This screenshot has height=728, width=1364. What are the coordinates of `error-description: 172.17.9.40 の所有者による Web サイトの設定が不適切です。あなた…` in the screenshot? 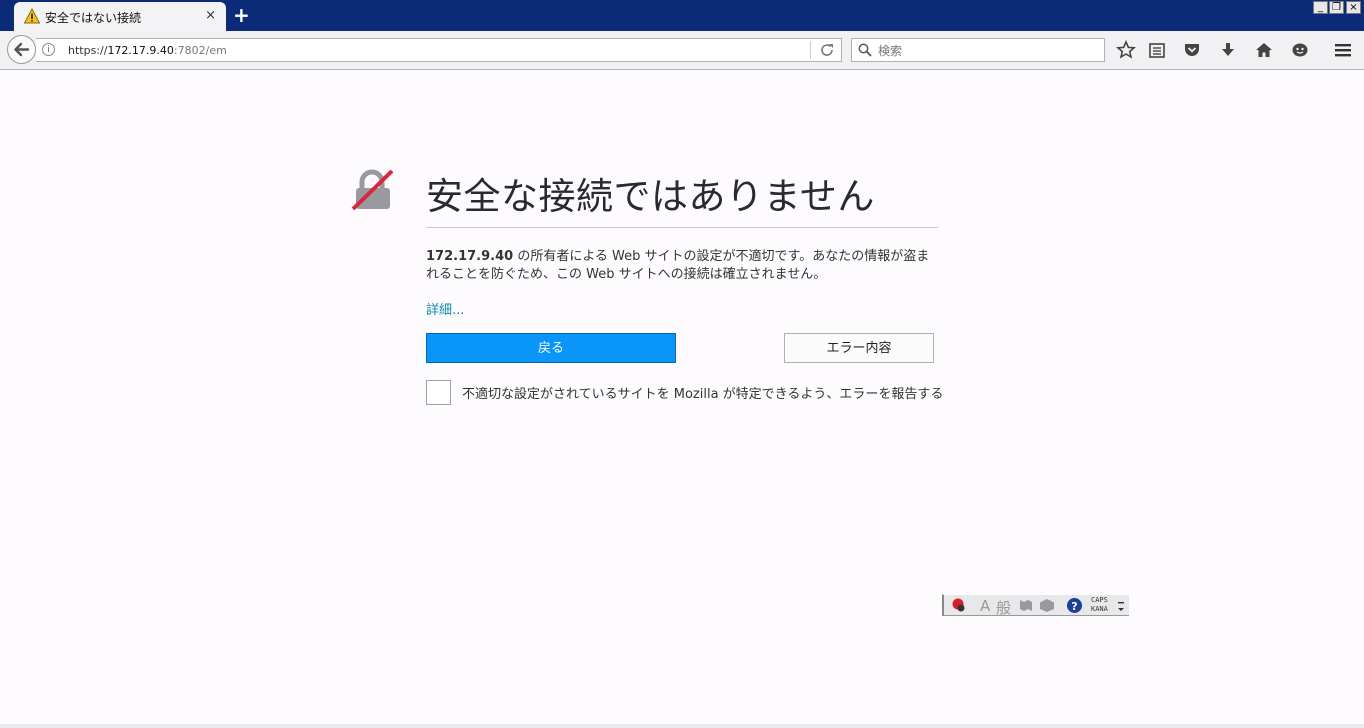 It's located at (682, 266).